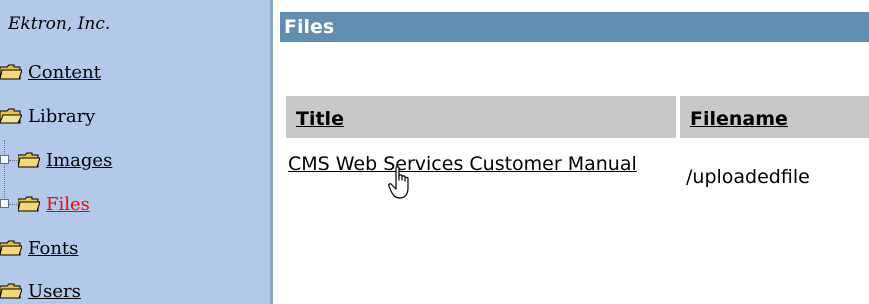  What do you see at coordinates (64, 72) in the screenshot?
I see `tree-item-label: Content` at bounding box center [64, 72].